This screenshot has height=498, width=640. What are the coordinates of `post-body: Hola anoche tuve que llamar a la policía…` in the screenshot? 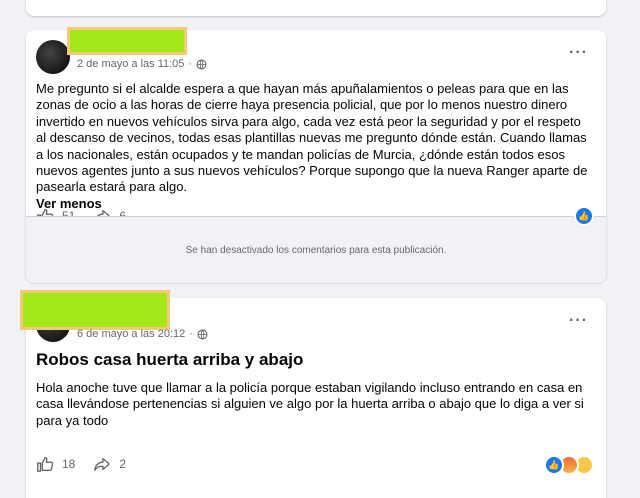 It's located at (315, 404).